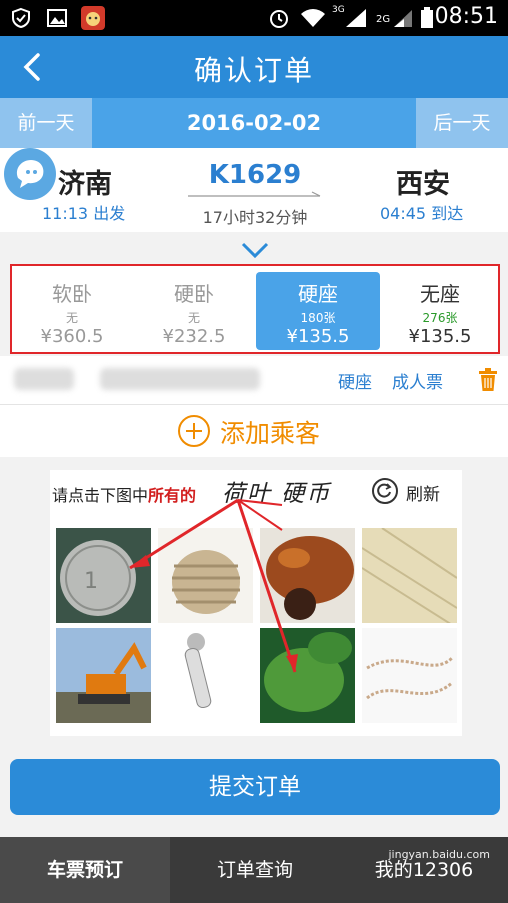  Describe the element at coordinates (72, 336) in the screenshot. I see `seat-price: ¥360.5` at that location.